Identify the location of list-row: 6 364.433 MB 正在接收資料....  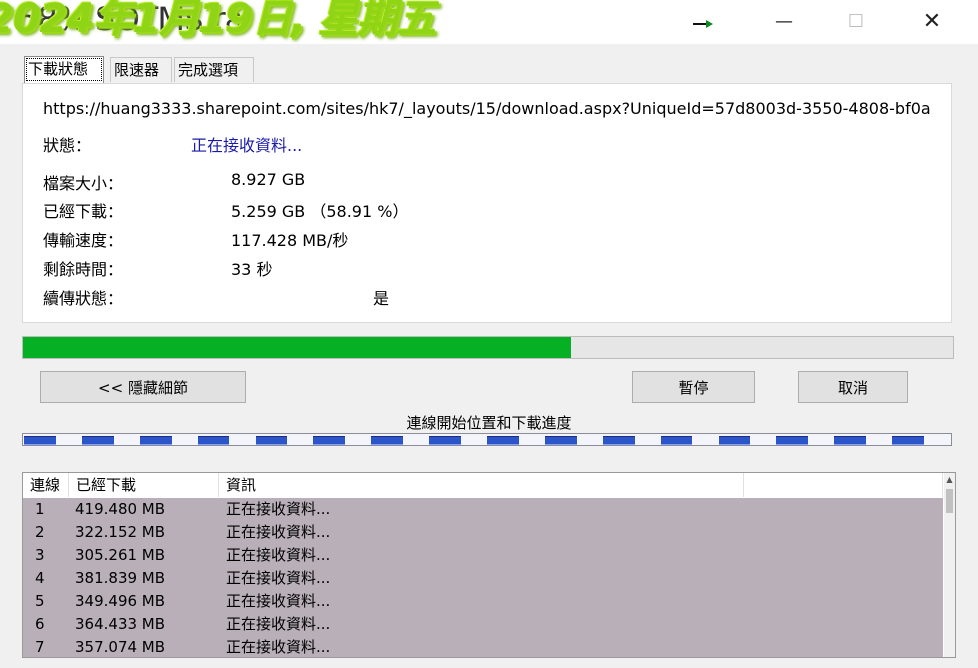
(483, 624).